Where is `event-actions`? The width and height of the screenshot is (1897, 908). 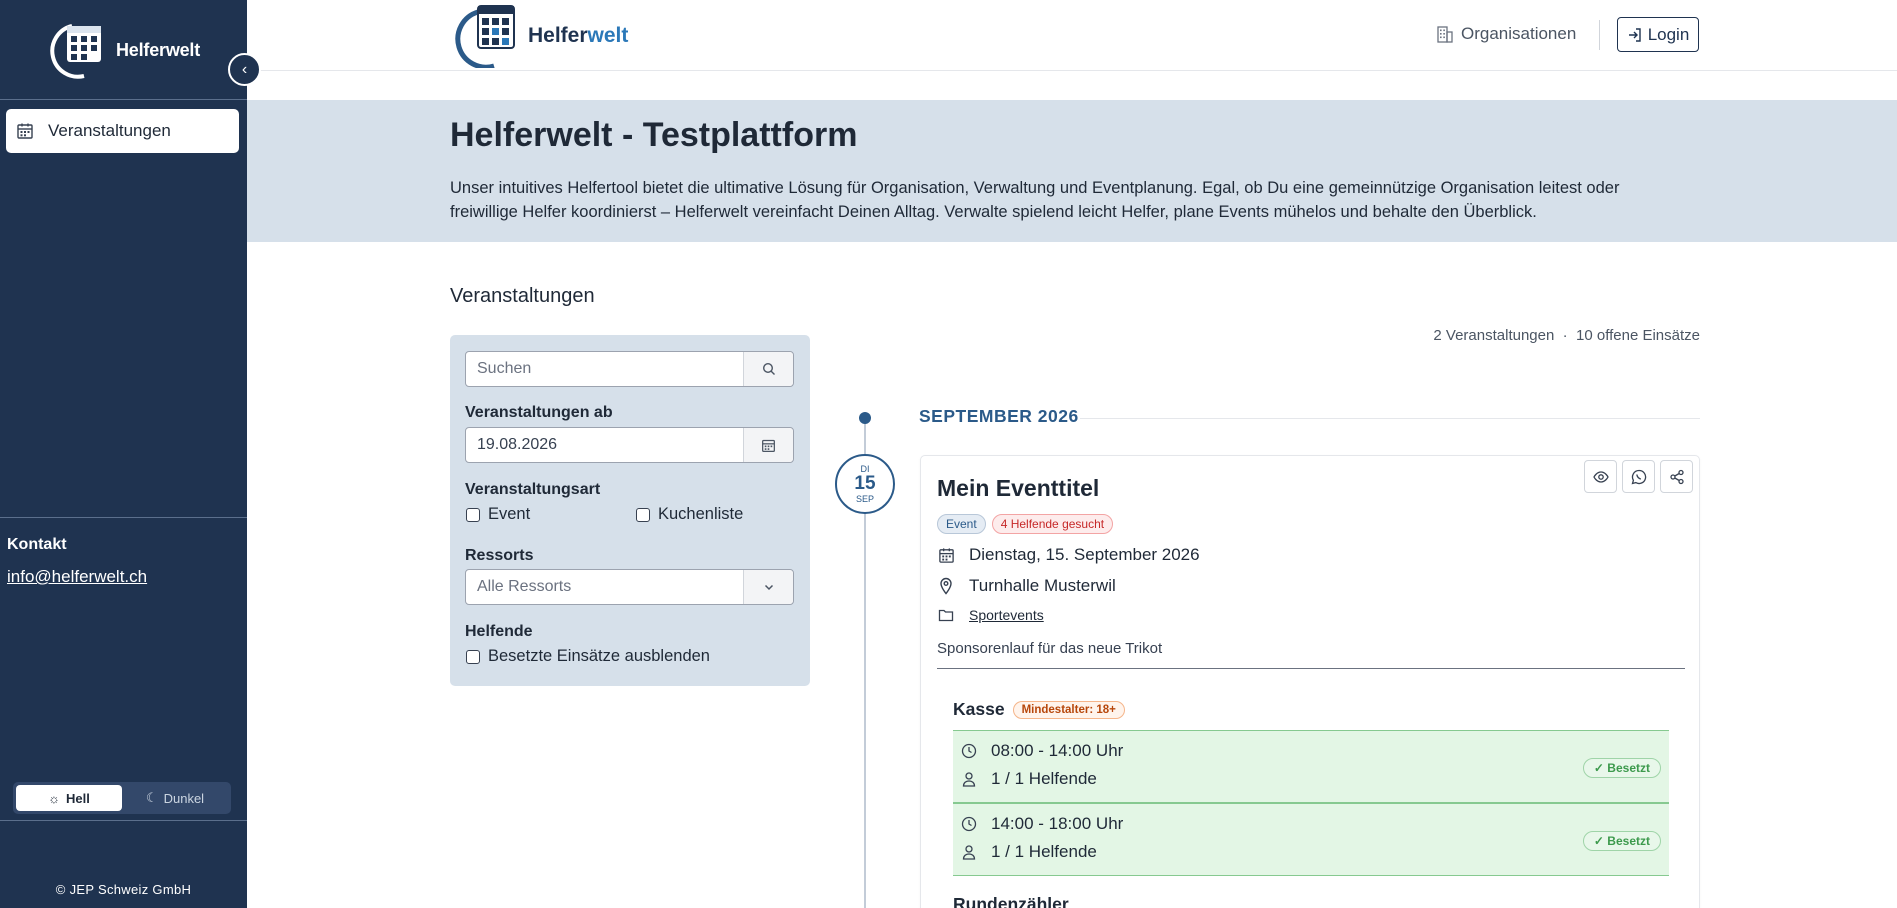
event-actions is located at coordinates (1638, 476).